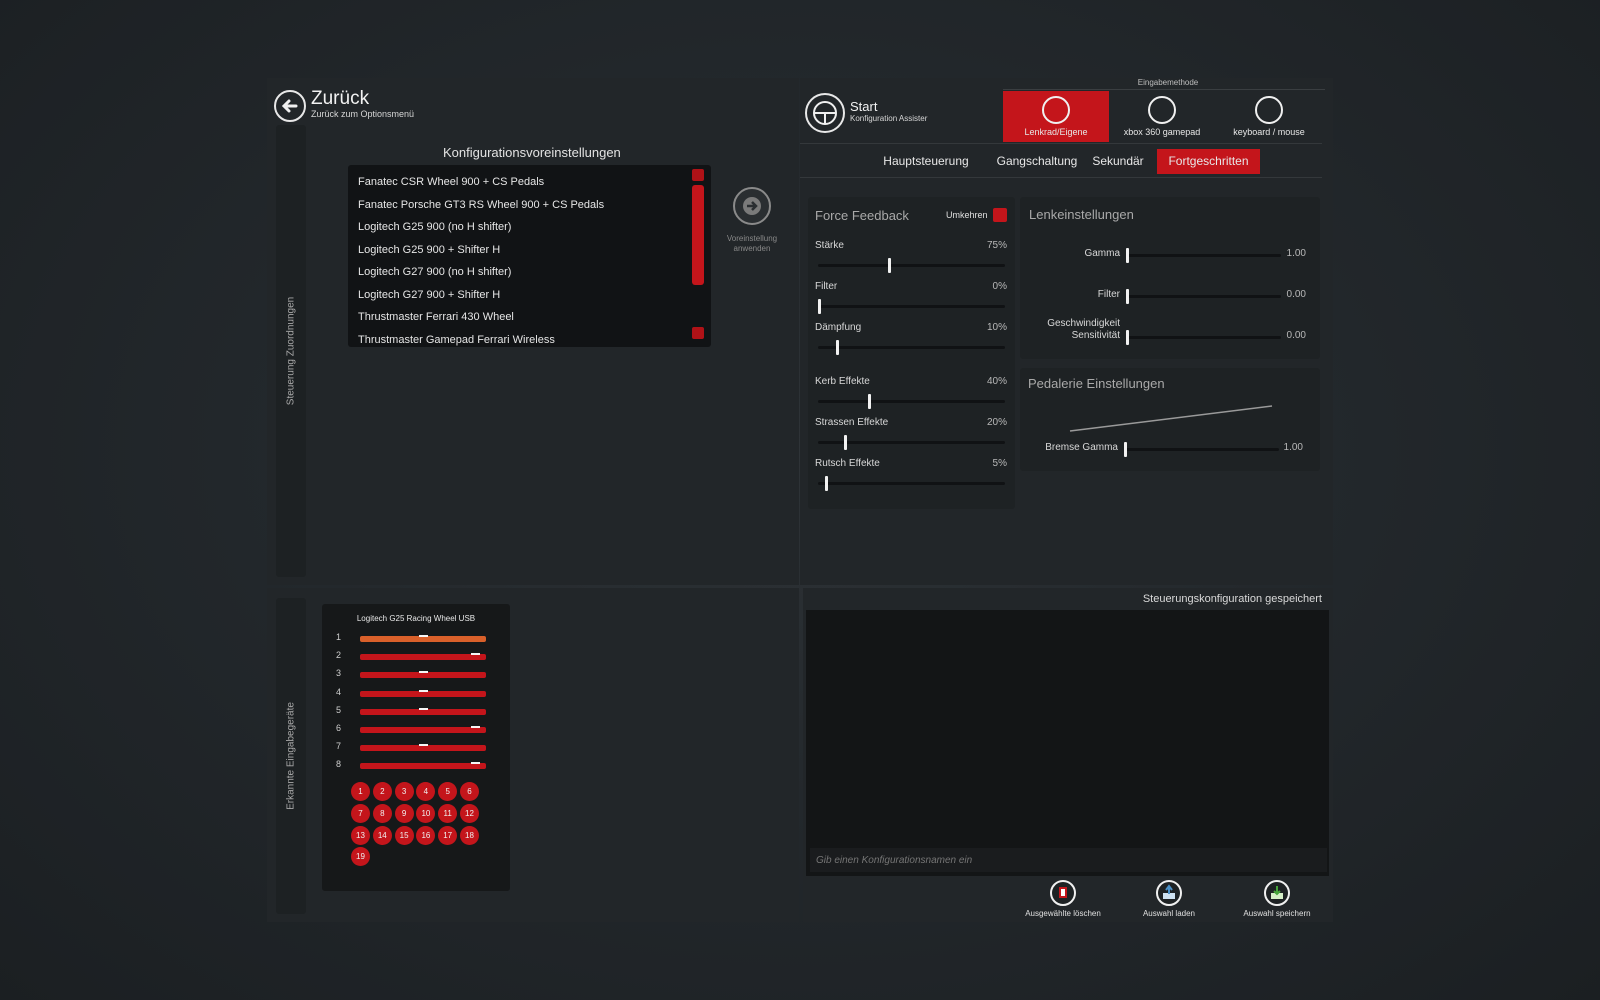 Image resolution: width=1600 pixels, height=1000 pixels. I want to click on steering-wheel-icon, so click(825, 113).